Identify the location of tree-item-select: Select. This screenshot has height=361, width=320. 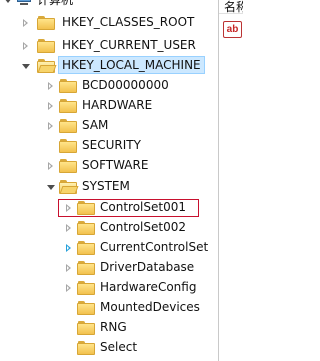
(109, 348).